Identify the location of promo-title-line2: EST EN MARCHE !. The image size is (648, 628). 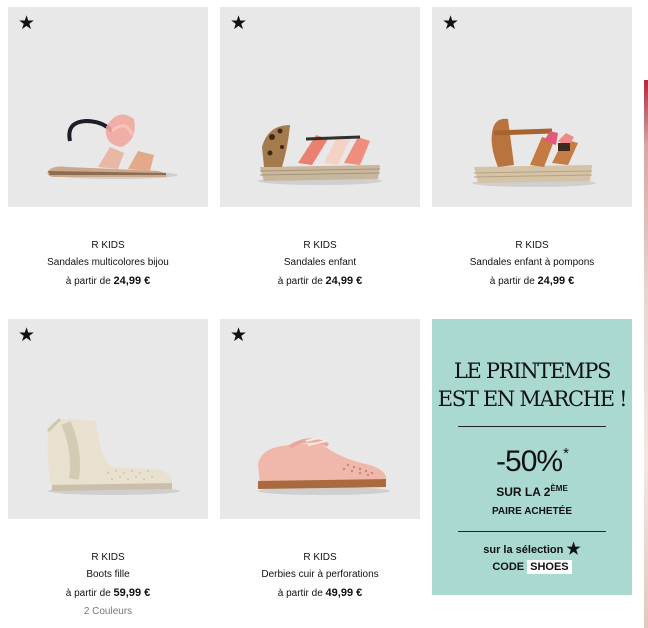
(532, 399).